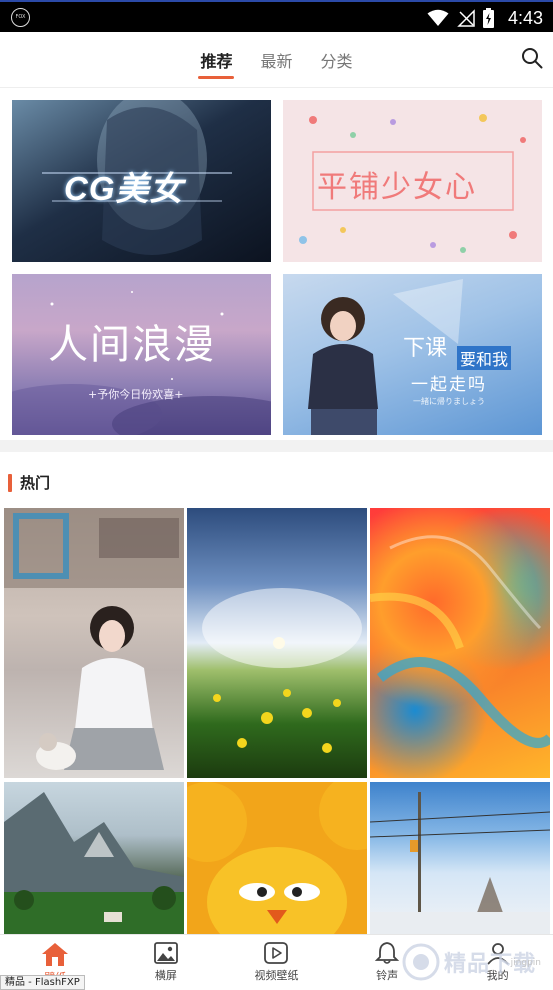  I want to click on status-bar: FOX 4:43, so click(276, 16).